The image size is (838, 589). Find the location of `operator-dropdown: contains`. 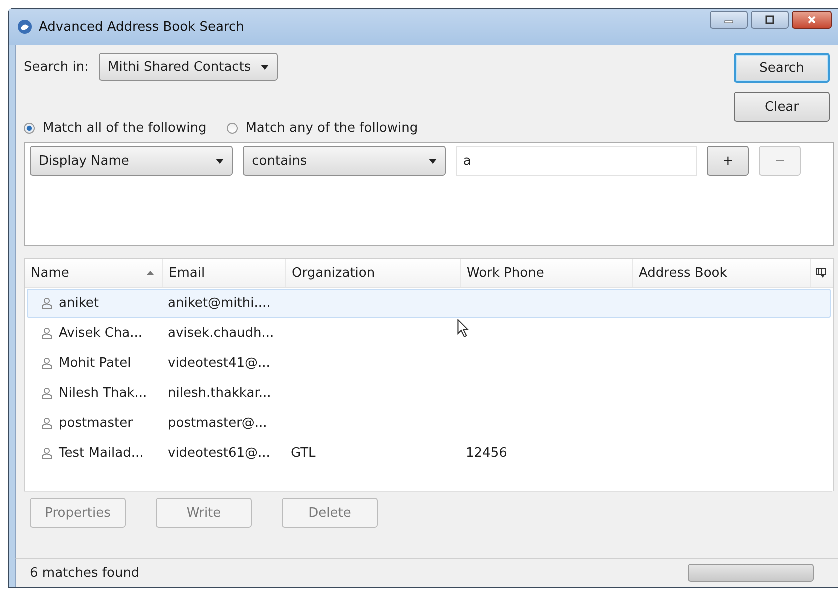

operator-dropdown: contains is located at coordinates (344, 161).